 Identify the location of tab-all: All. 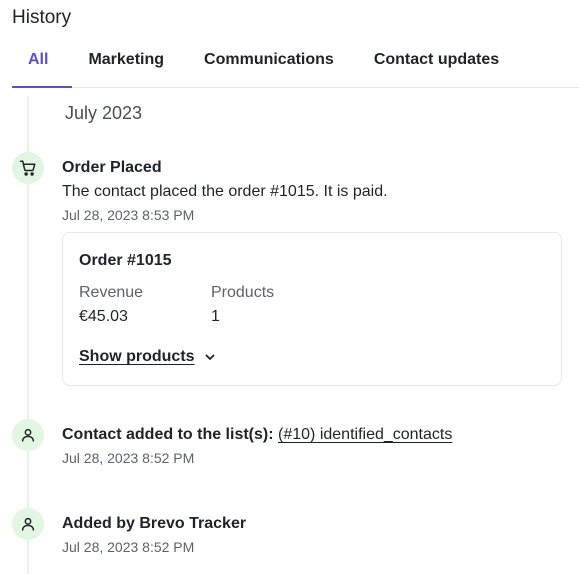
(42, 66).